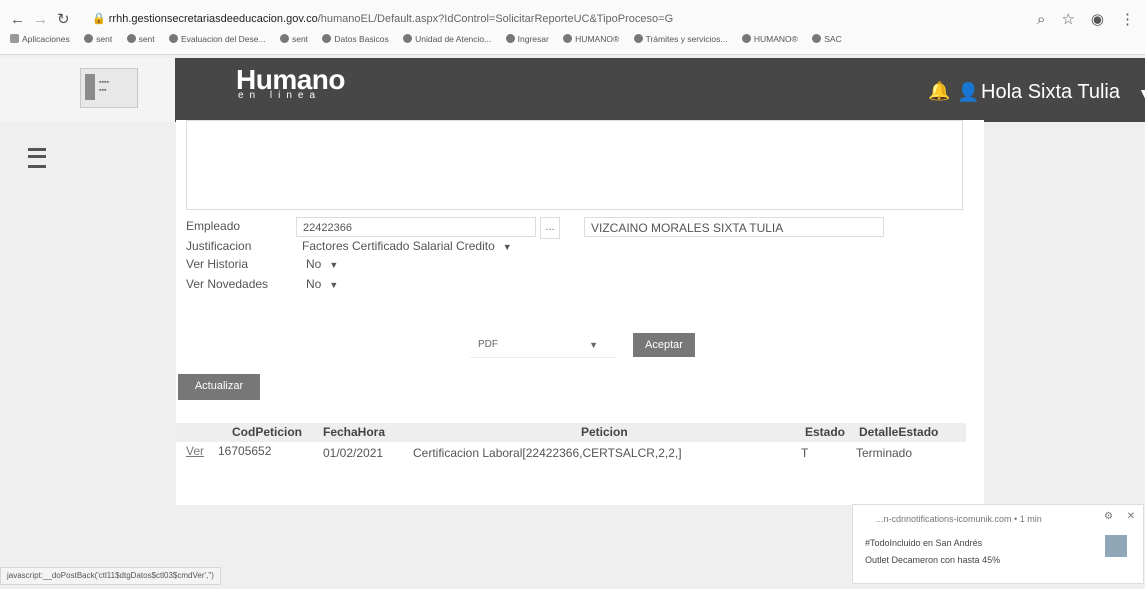 The height and width of the screenshot is (589, 1145). I want to click on zoom-icon: ⌕, so click(1041, 19).